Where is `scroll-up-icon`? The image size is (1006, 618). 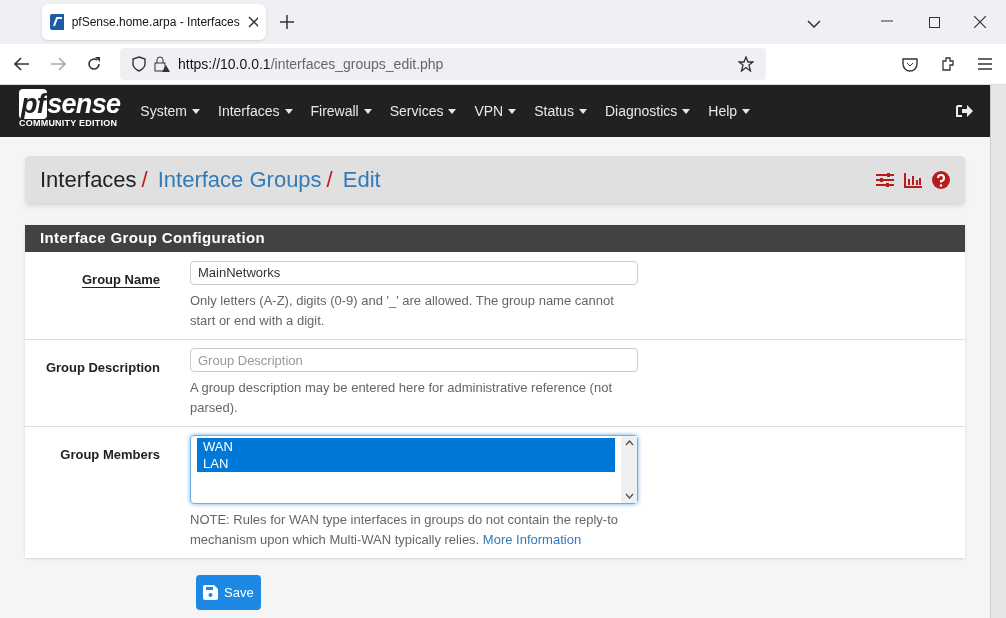
scroll-up-icon is located at coordinates (629, 443).